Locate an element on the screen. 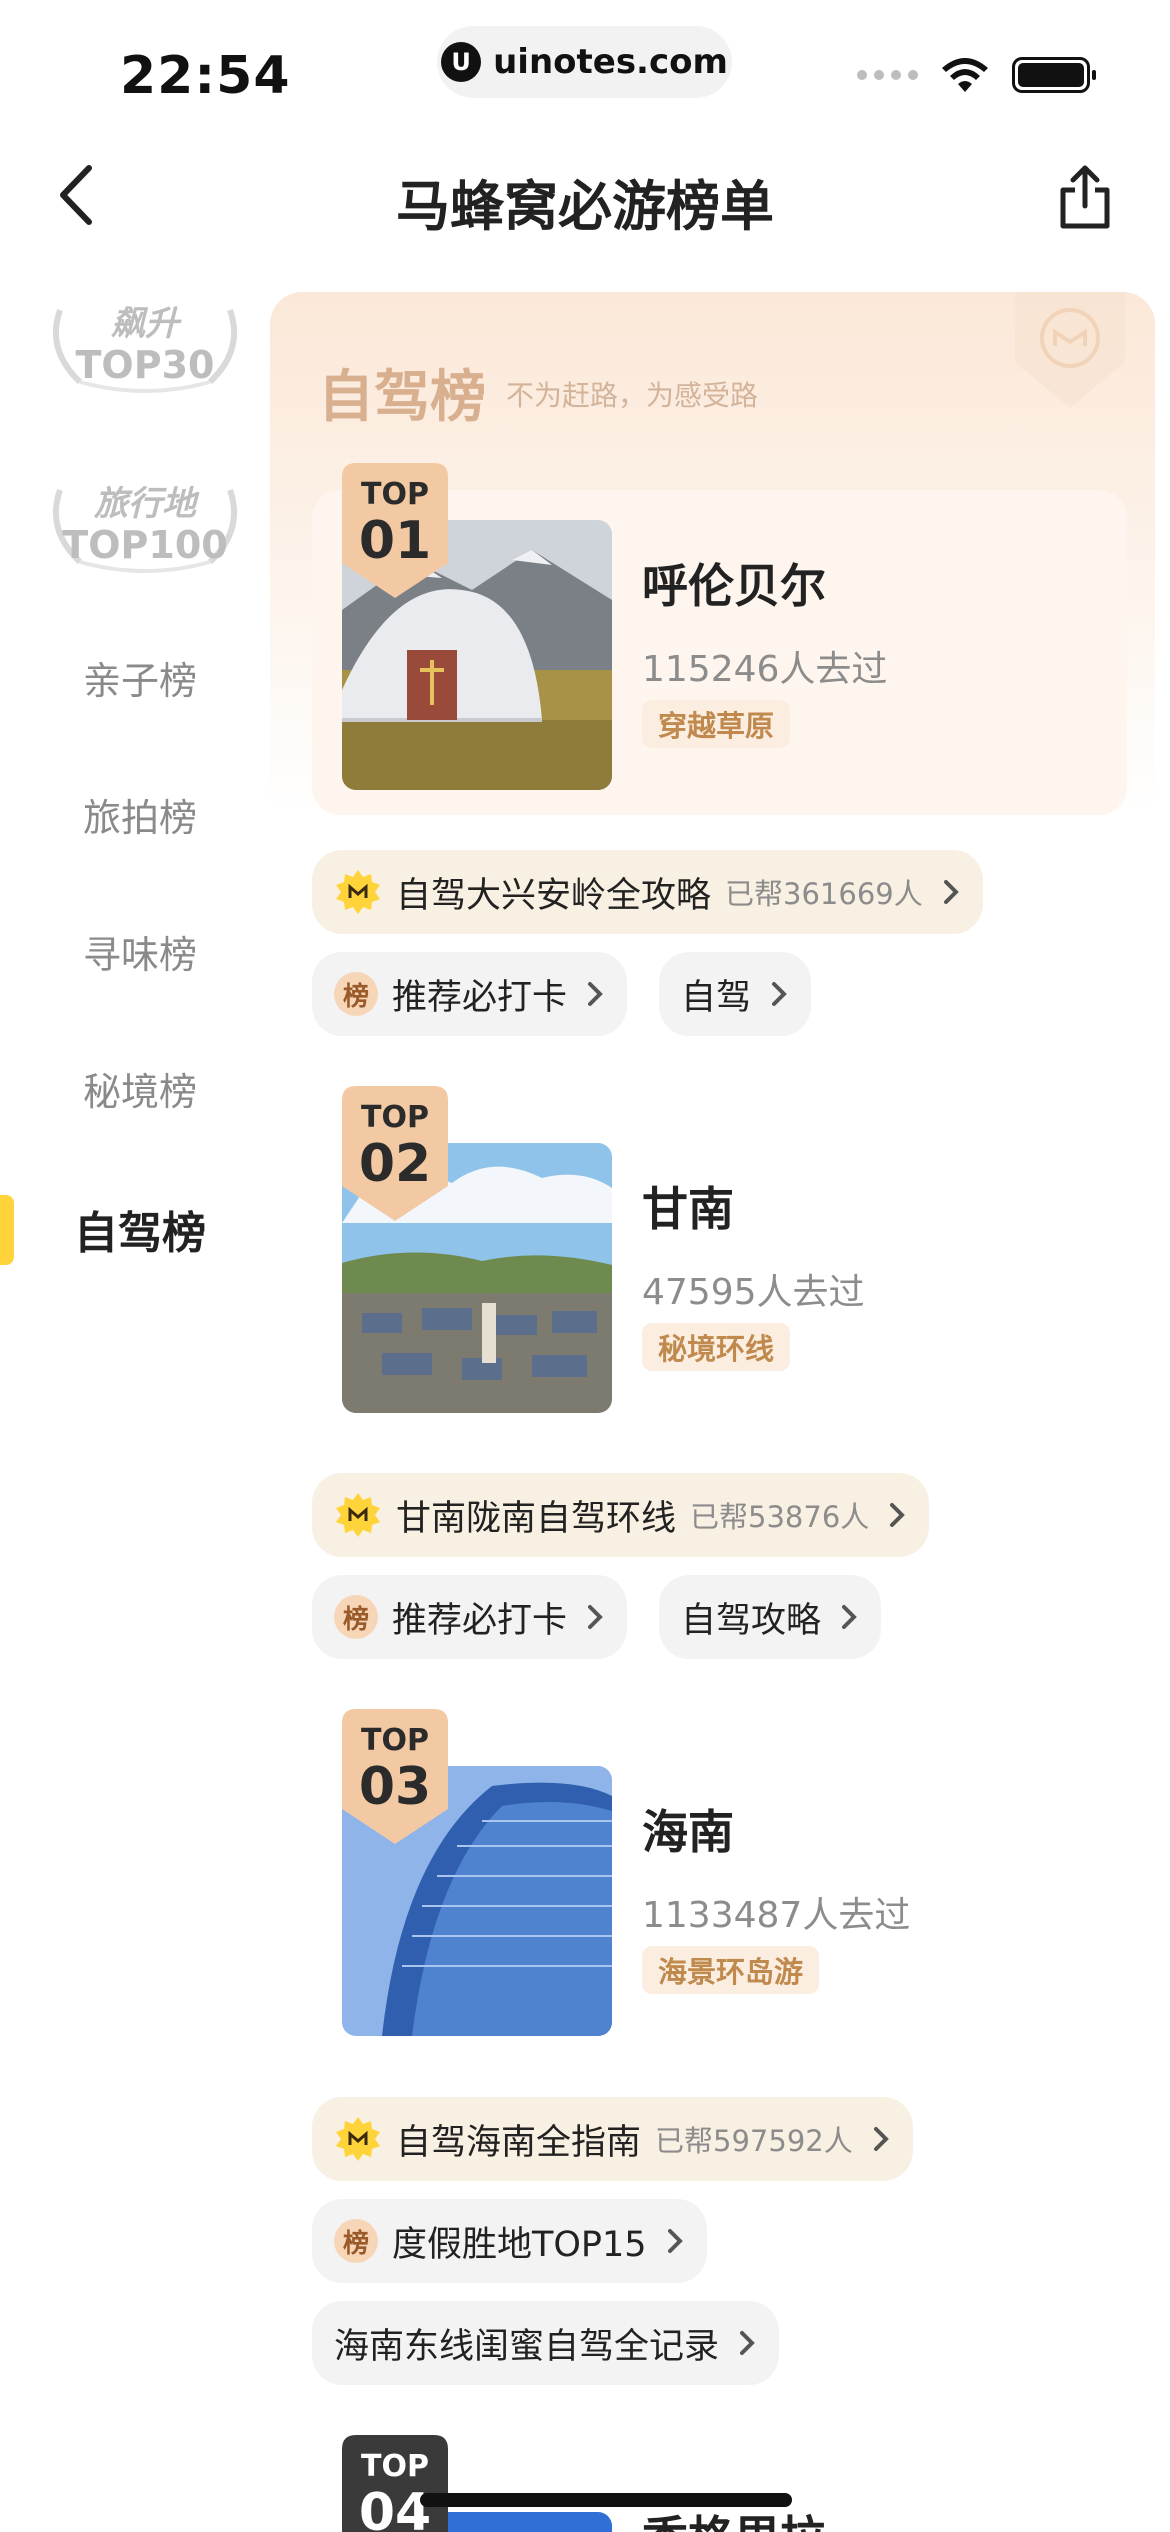 The height and width of the screenshot is (2532, 1170). chip-label: 自驾 is located at coordinates (716, 997).